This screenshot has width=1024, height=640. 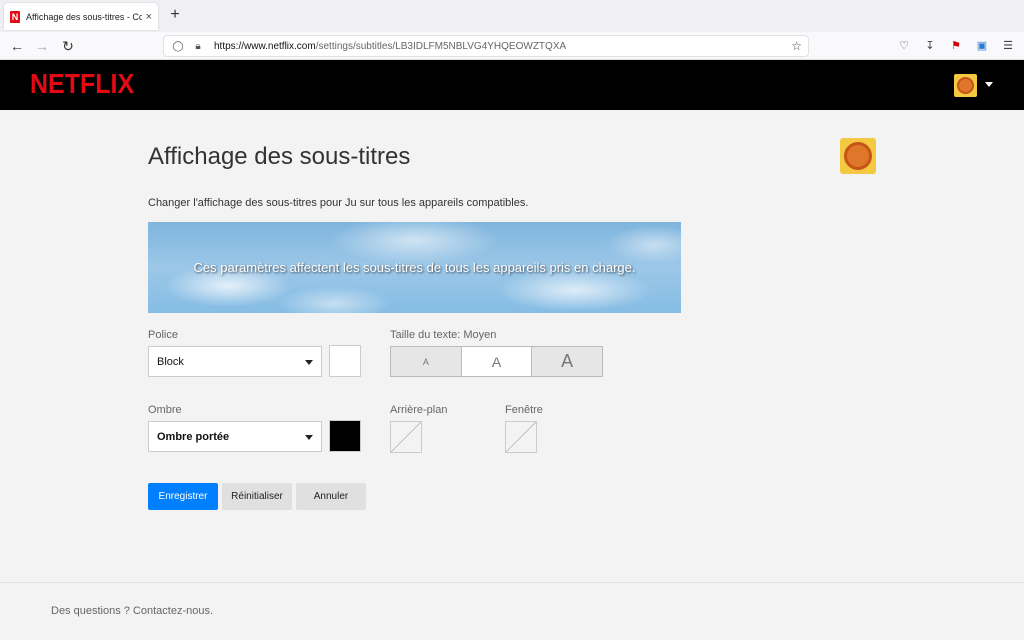 I want to click on pocket-icon: ♡, so click(x=904, y=46).